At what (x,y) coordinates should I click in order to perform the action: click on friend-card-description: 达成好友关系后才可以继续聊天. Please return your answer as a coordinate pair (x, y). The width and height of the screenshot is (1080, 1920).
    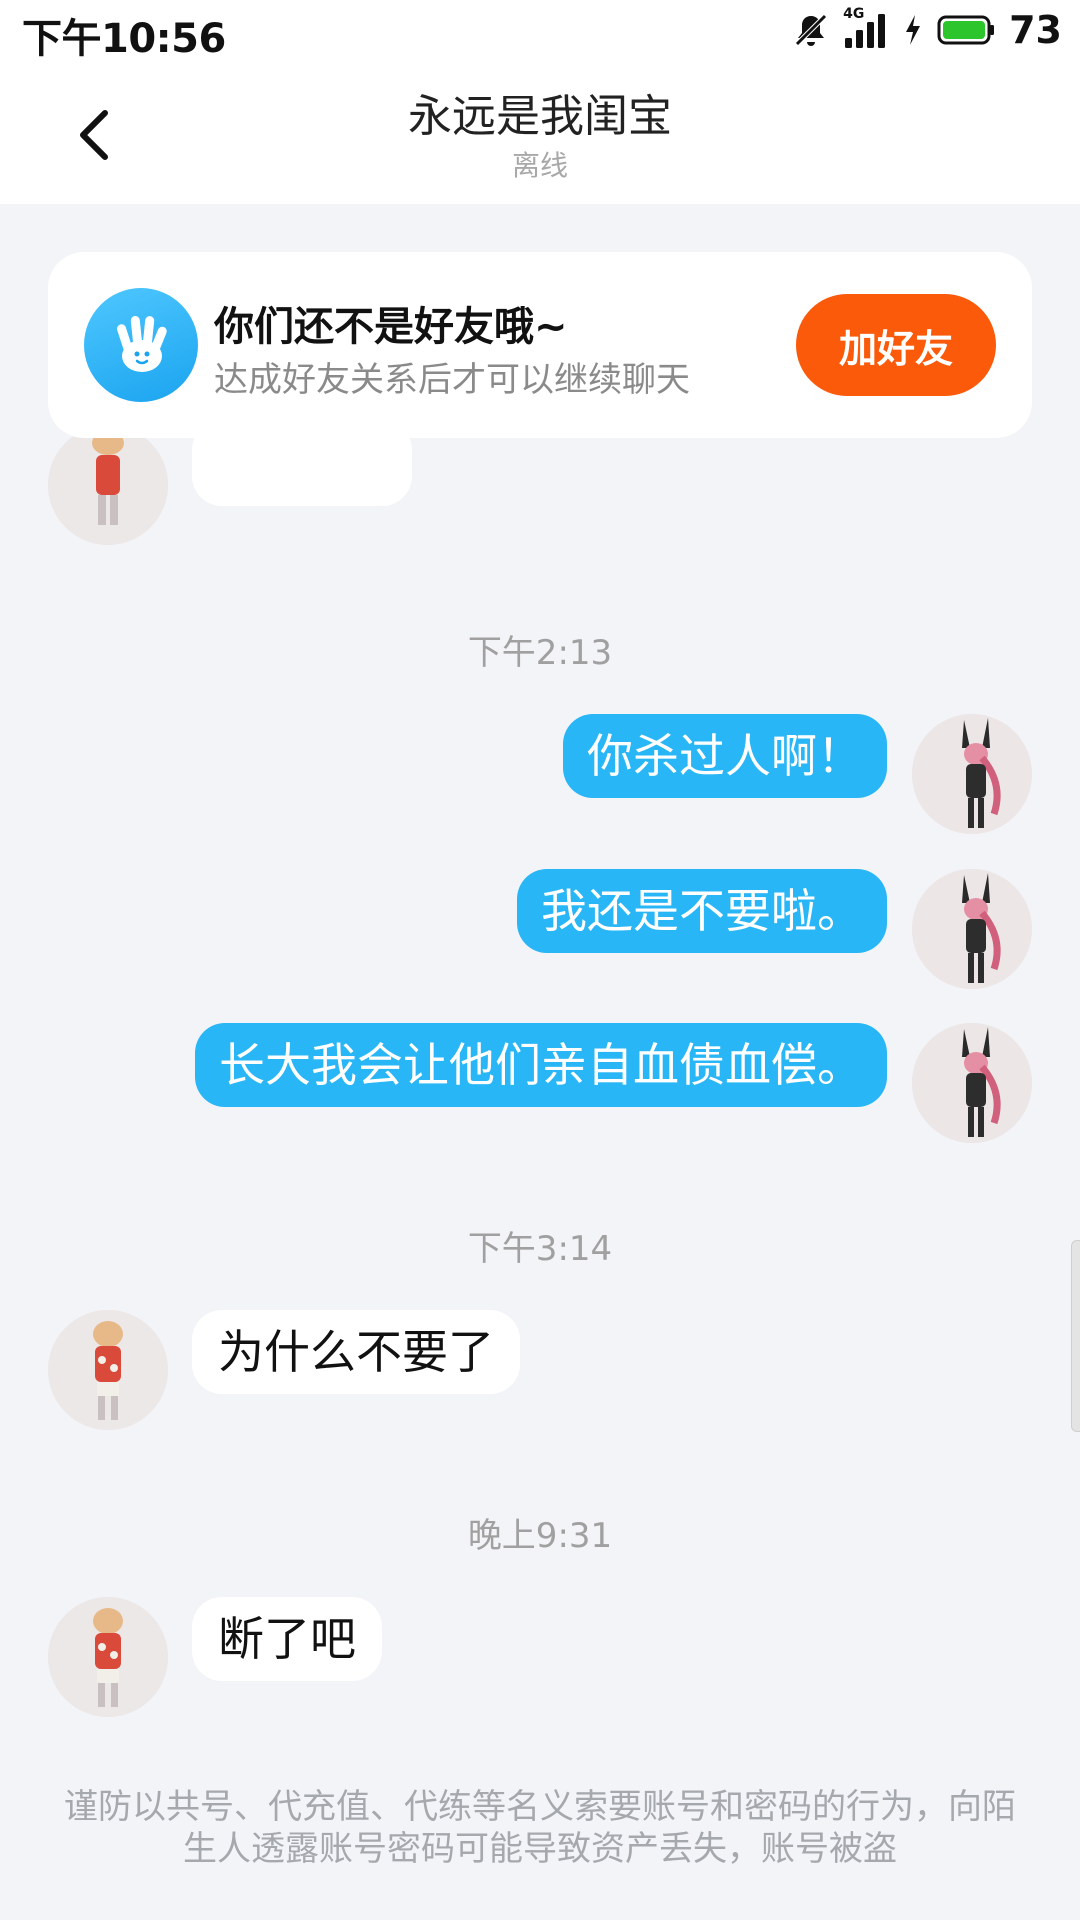
    Looking at the image, I should click on (452, 380).